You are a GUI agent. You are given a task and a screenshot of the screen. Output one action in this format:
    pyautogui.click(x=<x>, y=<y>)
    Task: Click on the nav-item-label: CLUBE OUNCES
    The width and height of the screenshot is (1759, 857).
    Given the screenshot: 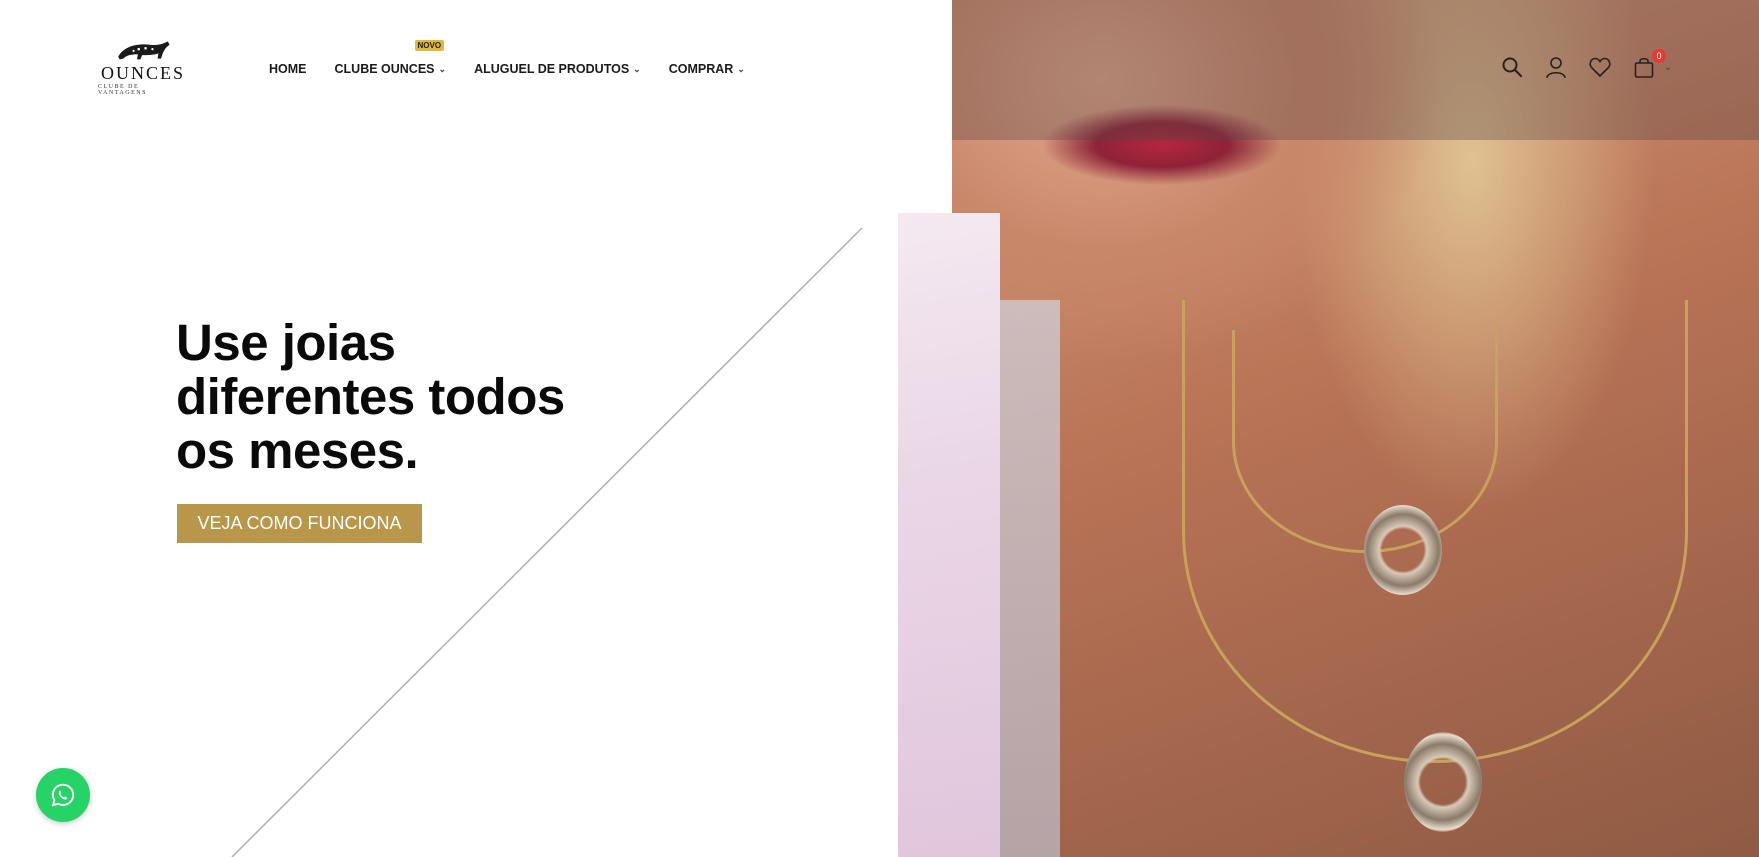 What is the action you would take?
    pyautogui.click(x=384, y=69)
    